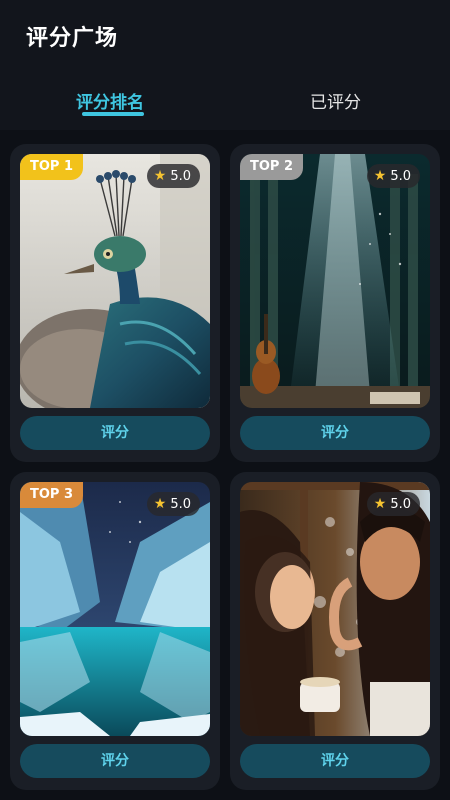 Image resolution: width=450 pixels, height=800 pixels. I want to click on rank-badge: TOP 3, so click(52, 495).